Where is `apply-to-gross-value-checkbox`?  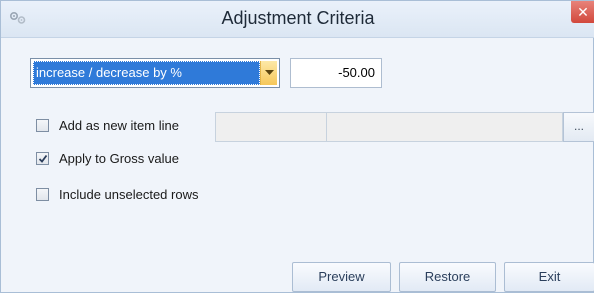
apply-to-gross-value-checkbox is located at coordinates (42, 158).